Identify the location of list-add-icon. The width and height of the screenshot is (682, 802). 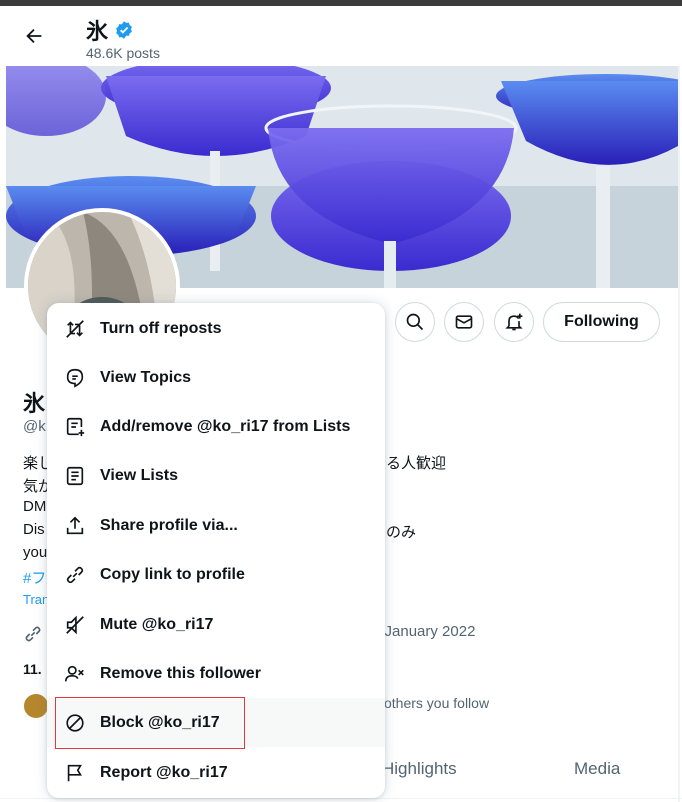
(75, 427).